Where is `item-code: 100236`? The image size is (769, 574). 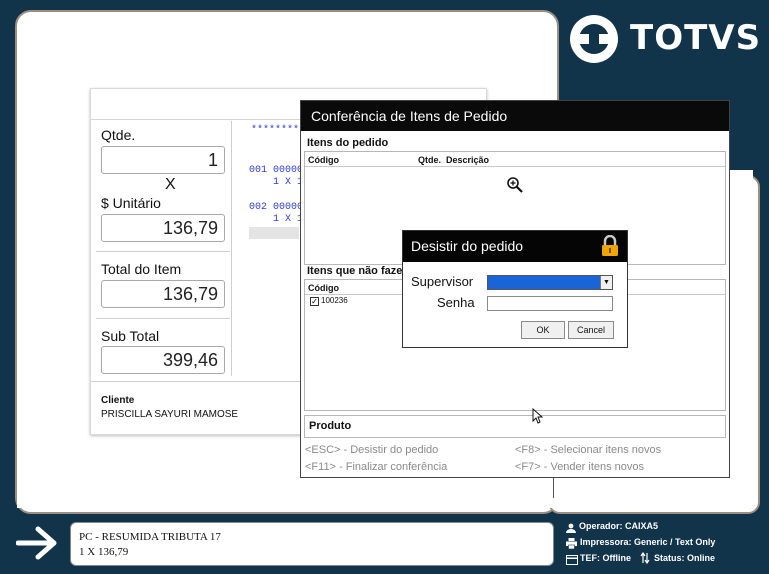
item-code: 100236 is located at coordinates (334, 300).